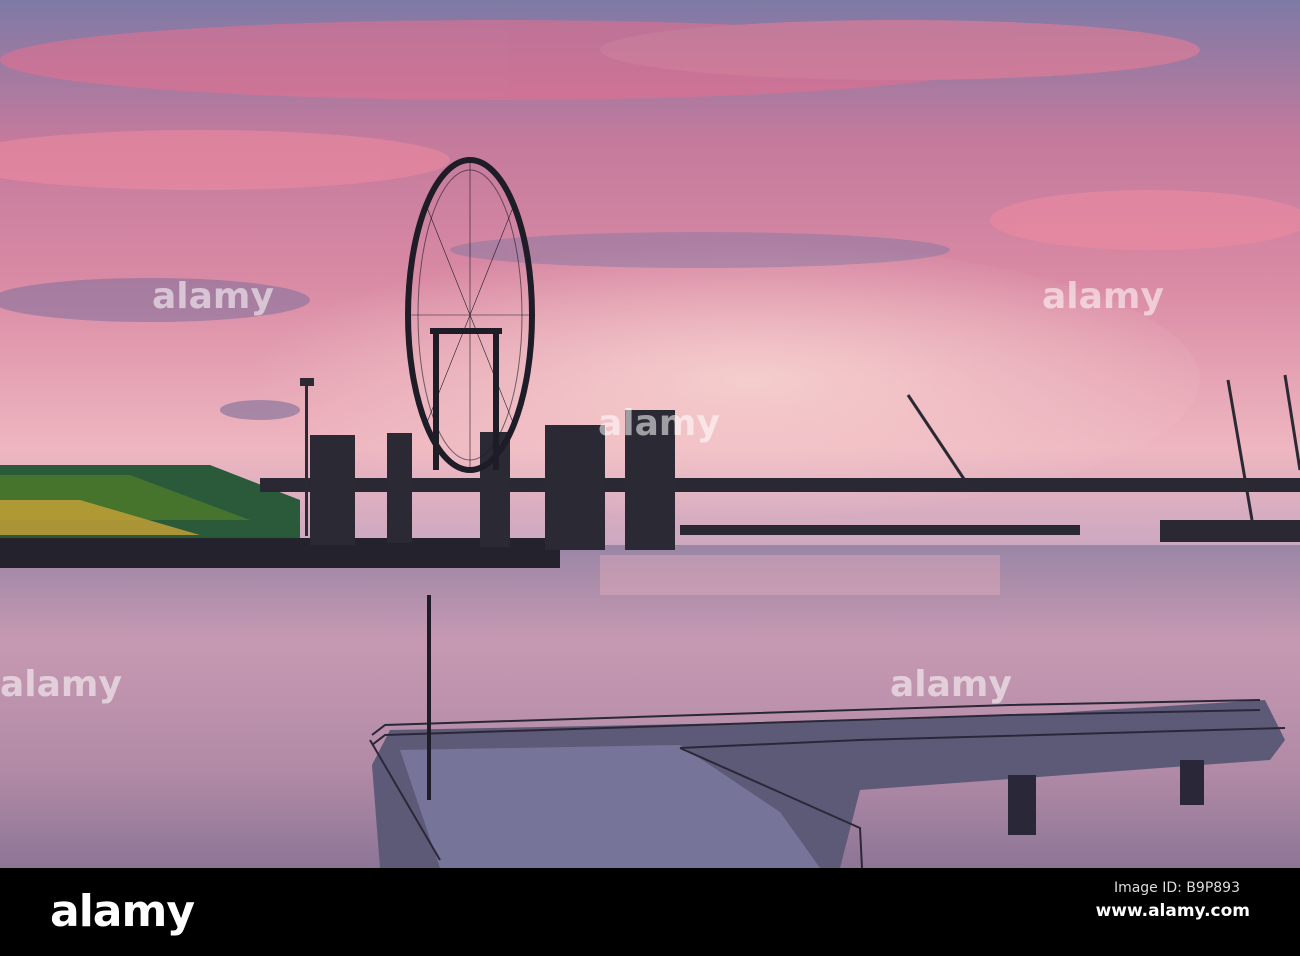 The height and width of the screenshot is (956, 1300). What do you see at coordinates (650, 912) in the screenshot?
I see `footer-bar: alamy Image ID: B9P893 www.alamy.com` at bounding box center [650, 912].